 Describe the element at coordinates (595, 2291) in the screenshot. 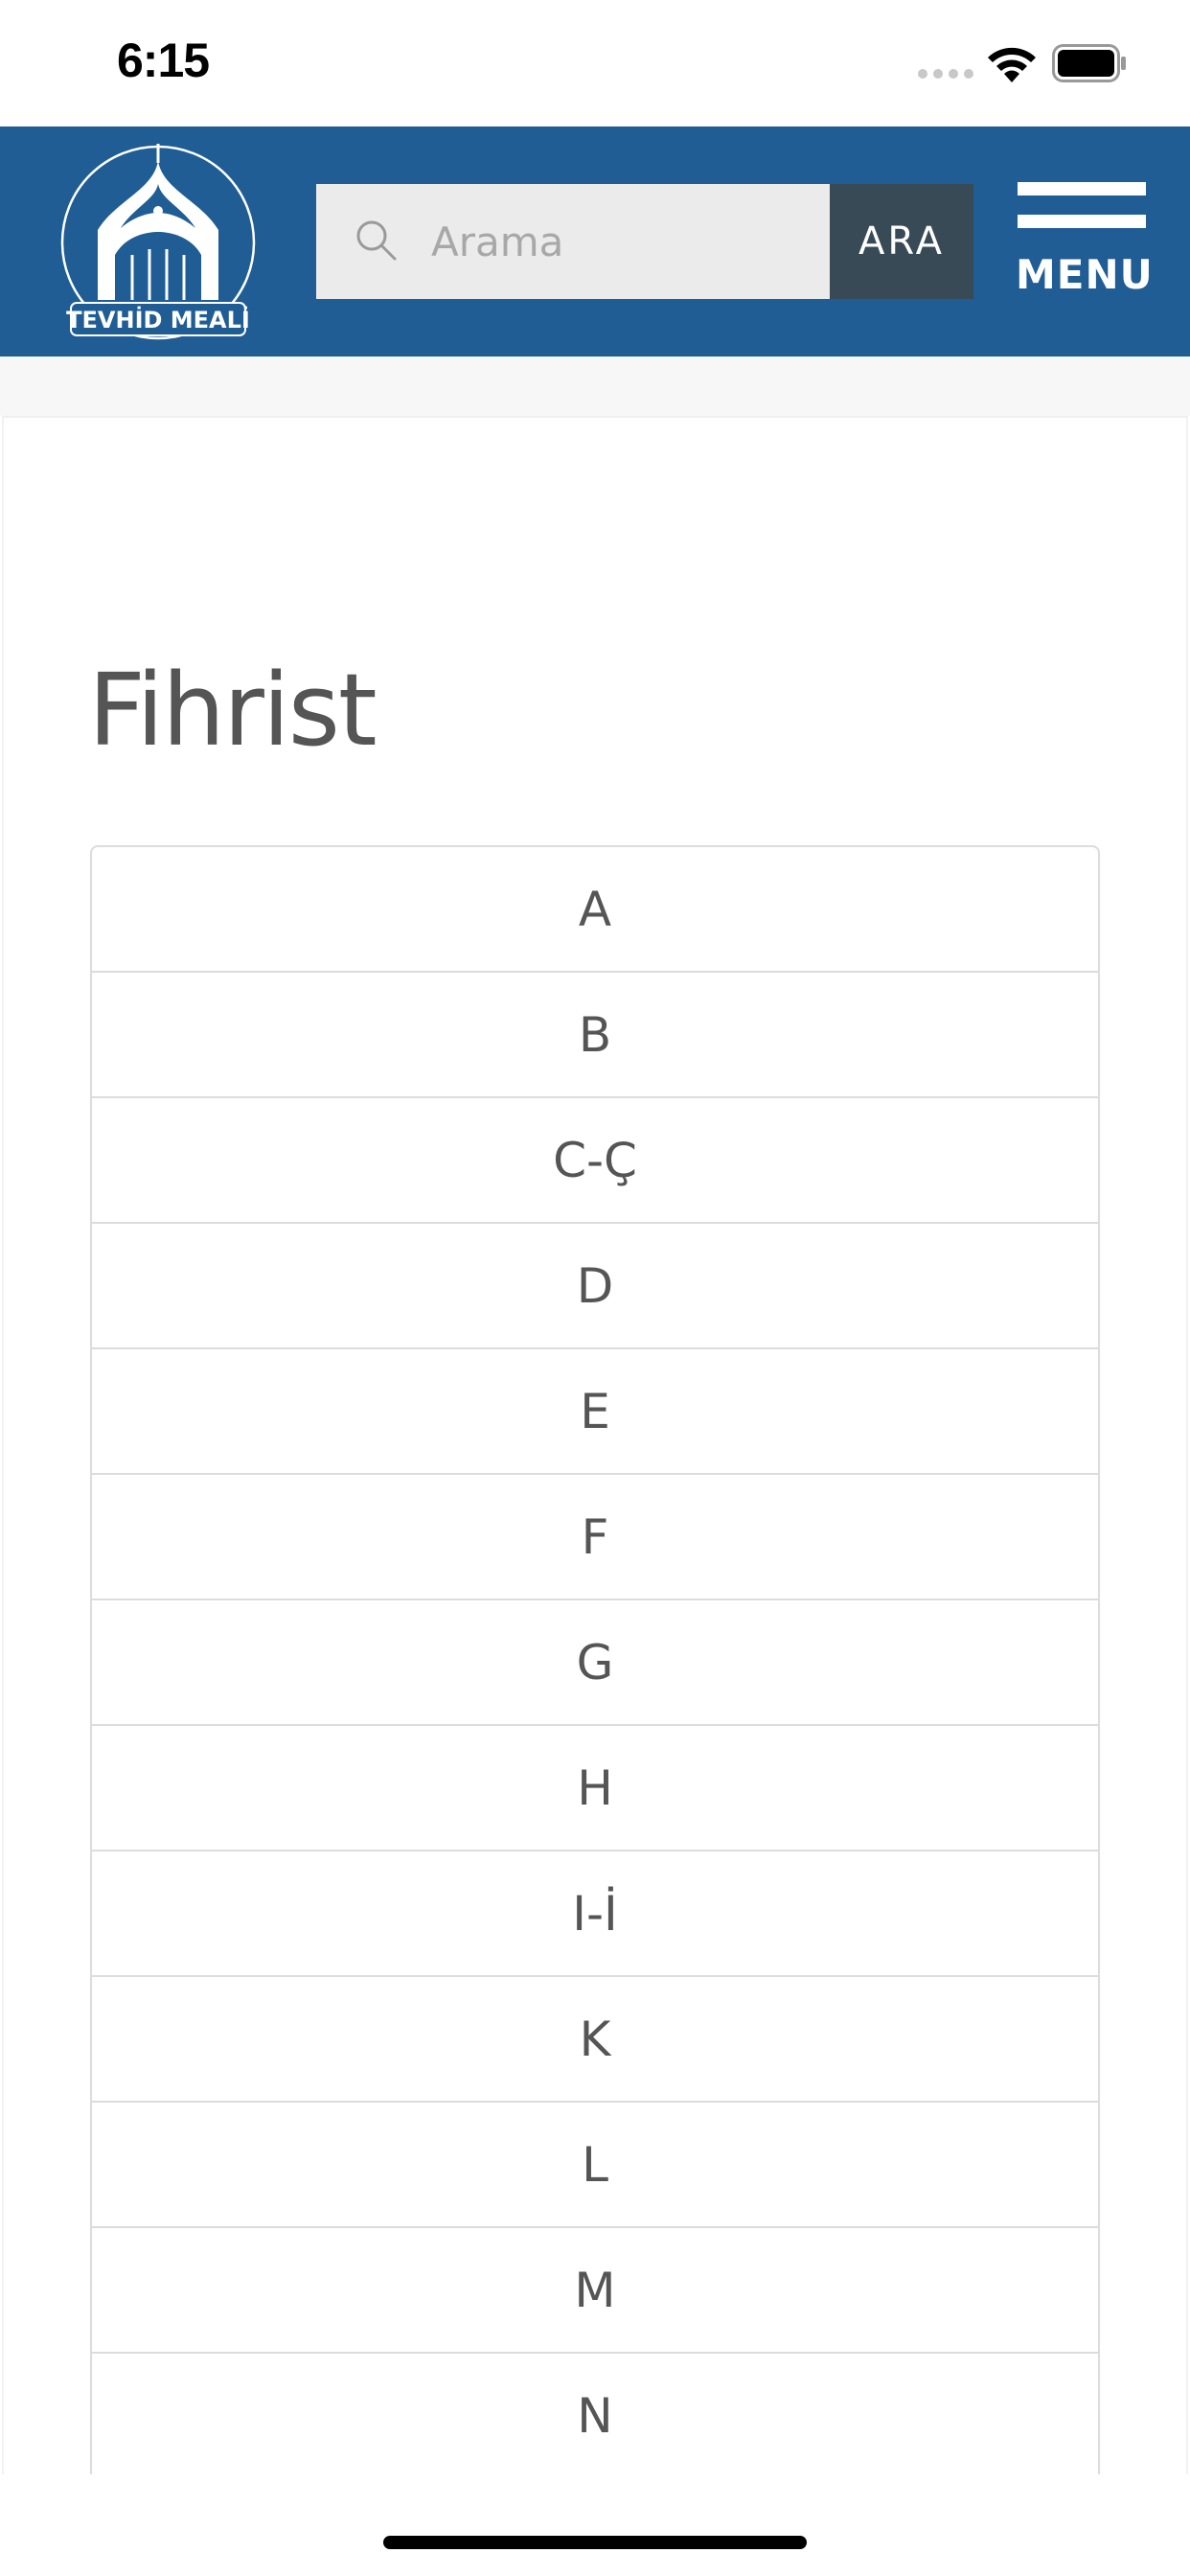

I see `index-item-m: M` at that location.